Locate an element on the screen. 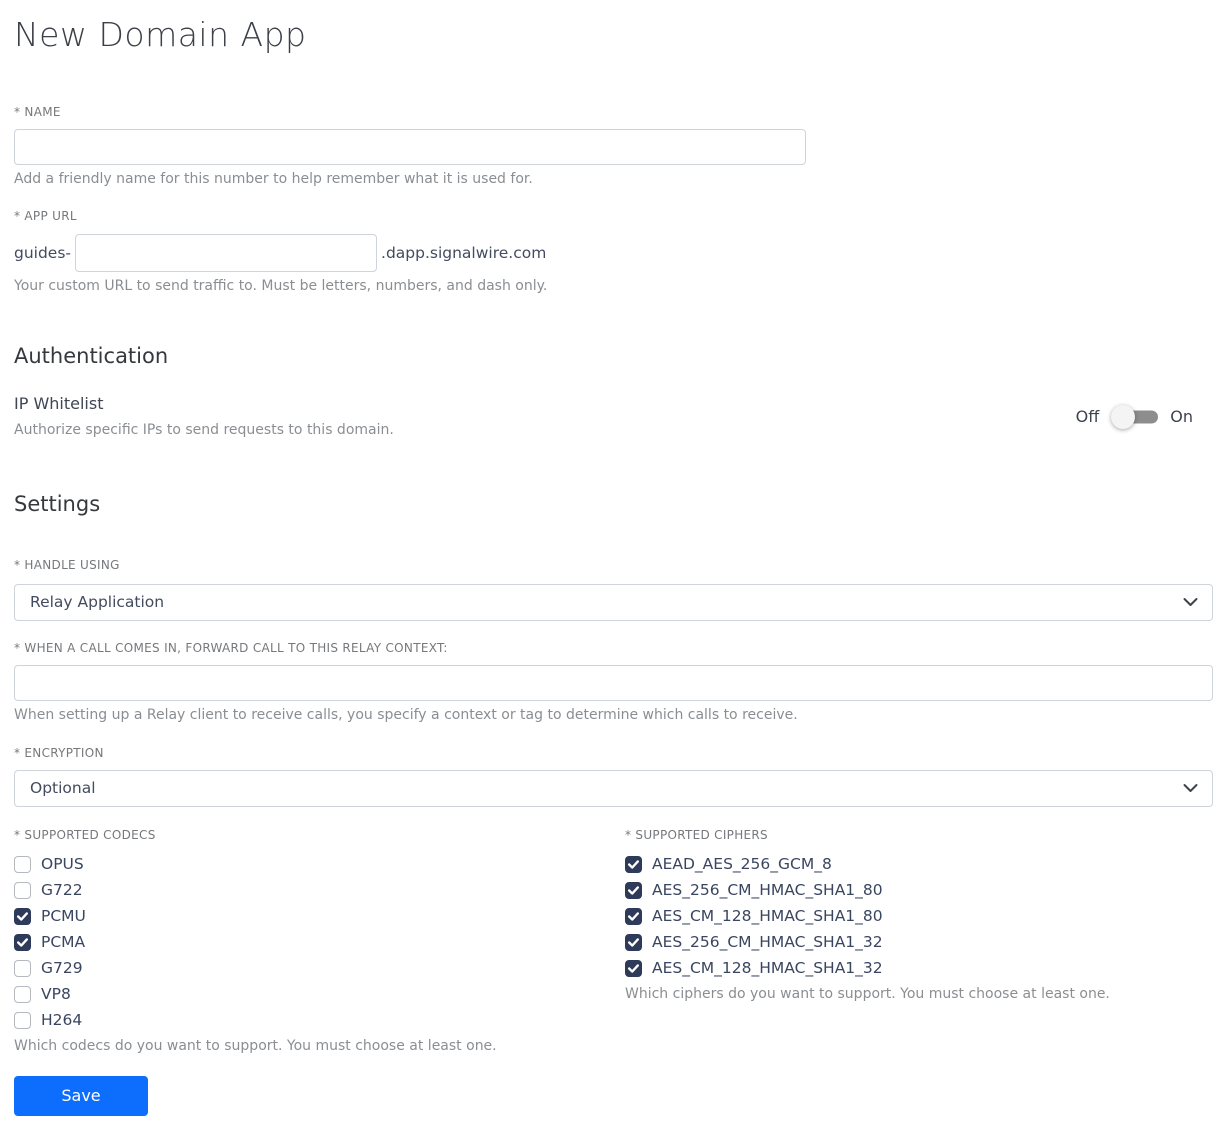  checkbox-option: AES_256_CM_HMAC_SHA1_32 is located at coordinates (919, 942).